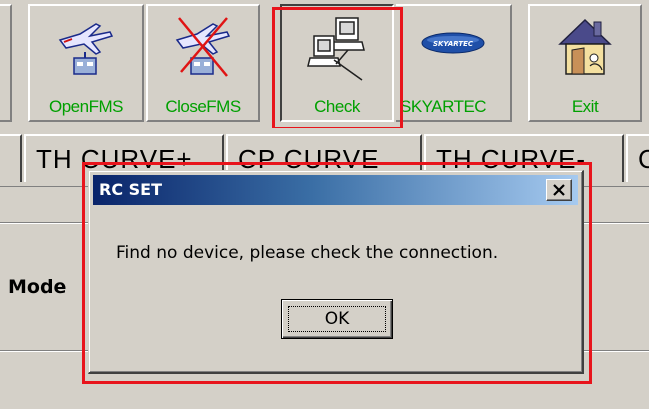 This screenshot has height=409, width=649. What do you see at coordinates (335, 190) in the screenshot?
I see `dialog-titlebar: RC SET` at bounding box center [335, 190].